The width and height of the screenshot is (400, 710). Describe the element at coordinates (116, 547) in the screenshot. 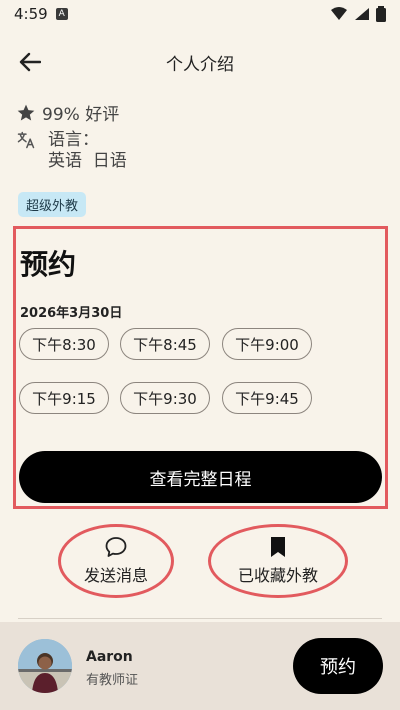

I see `chat-bubble-icon` at that location.